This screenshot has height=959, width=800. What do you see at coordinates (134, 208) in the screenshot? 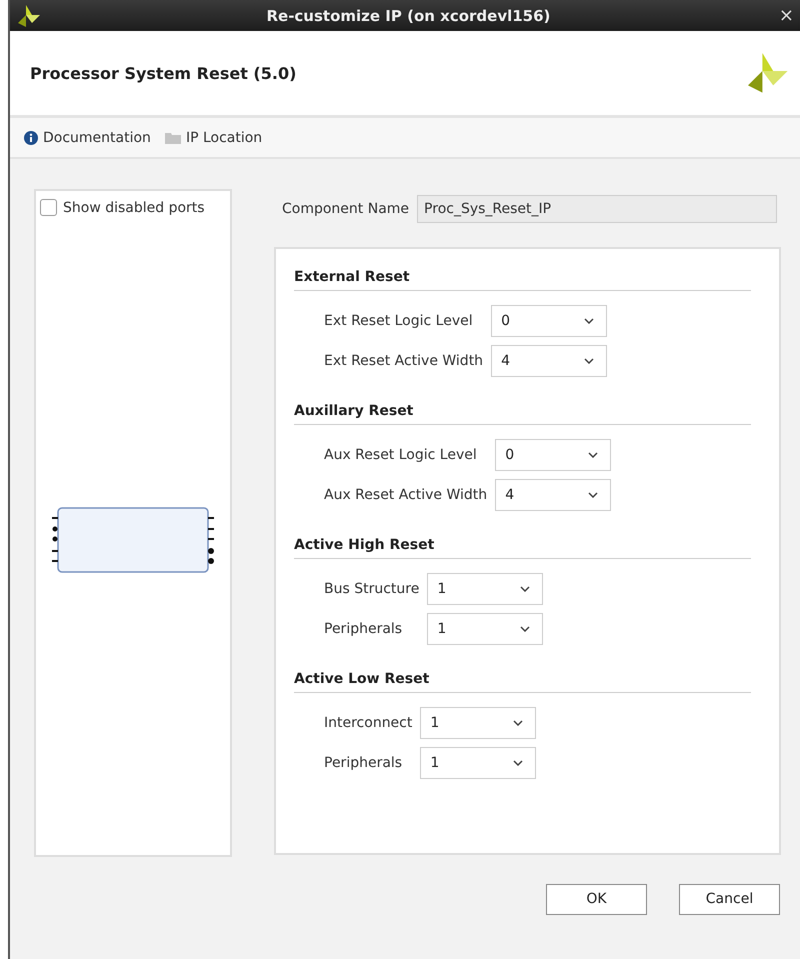
I see `checkbox-label: Show disabled ports` at bounding box center [134, 208].